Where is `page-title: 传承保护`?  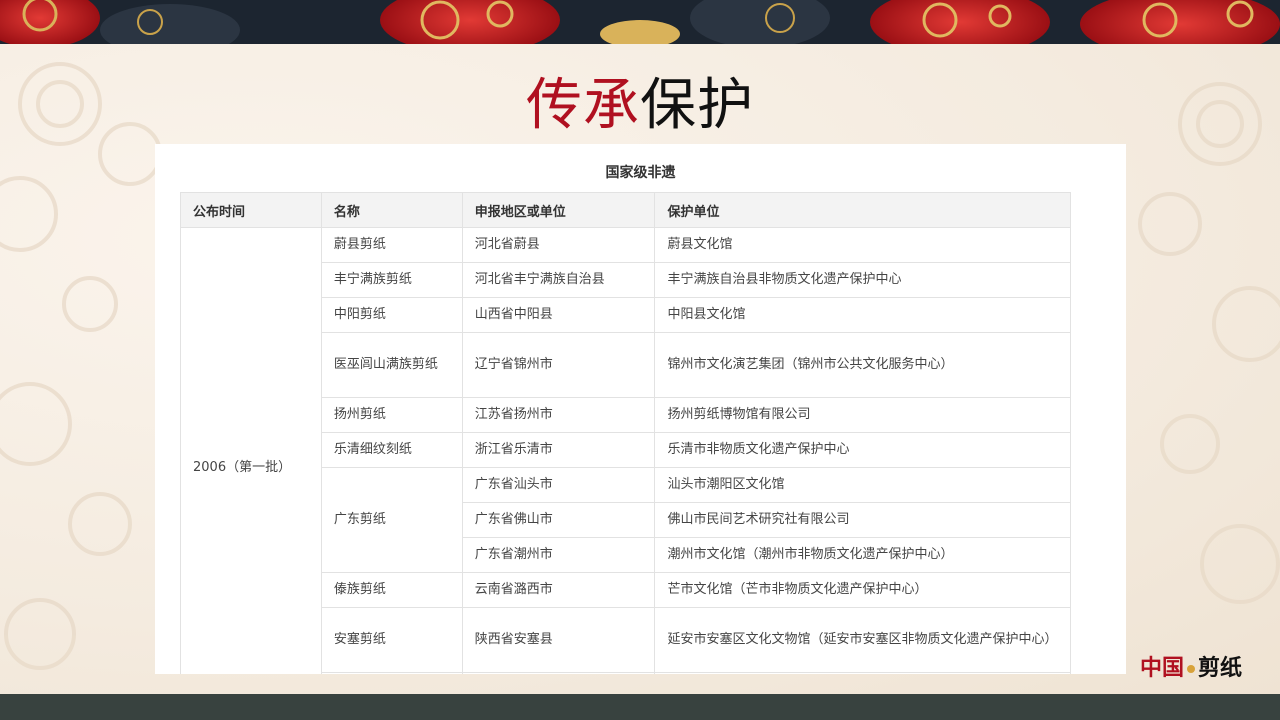
page-title: 传承保护 is located at coordinates (640, 106).